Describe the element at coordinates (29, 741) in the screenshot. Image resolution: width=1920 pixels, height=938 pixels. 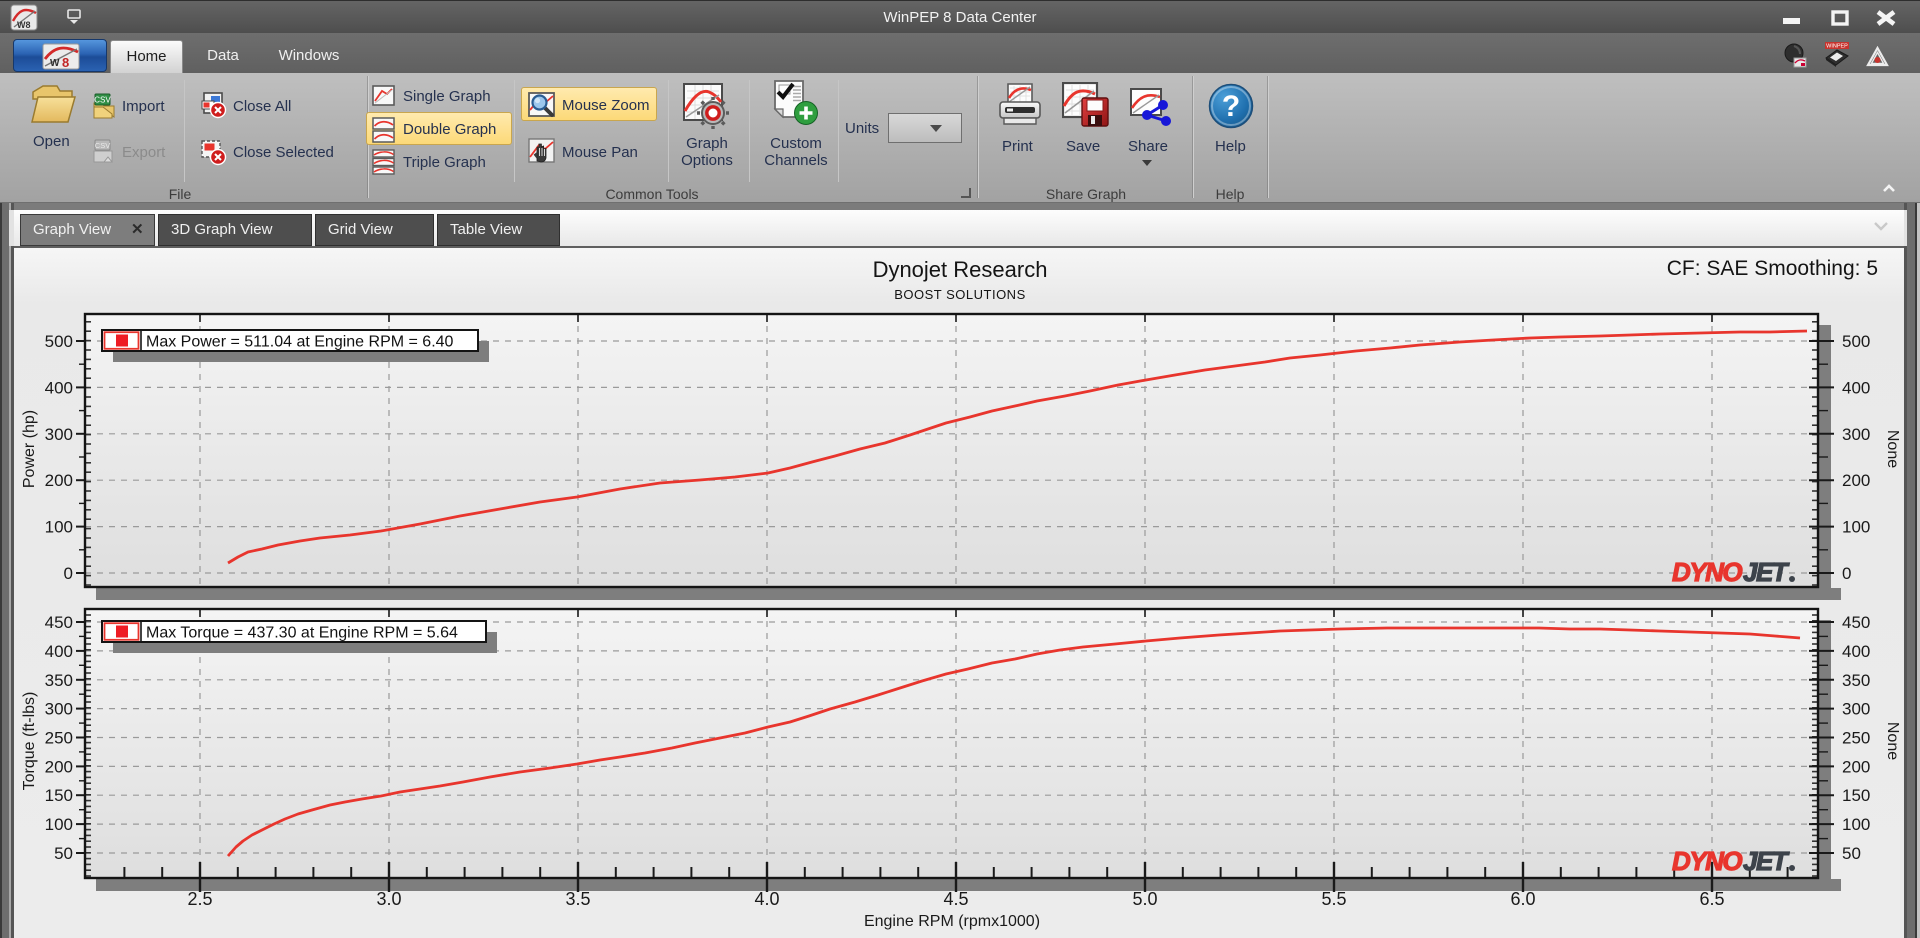
I see `svg-text: Torque (ft-lbs)` at that location.